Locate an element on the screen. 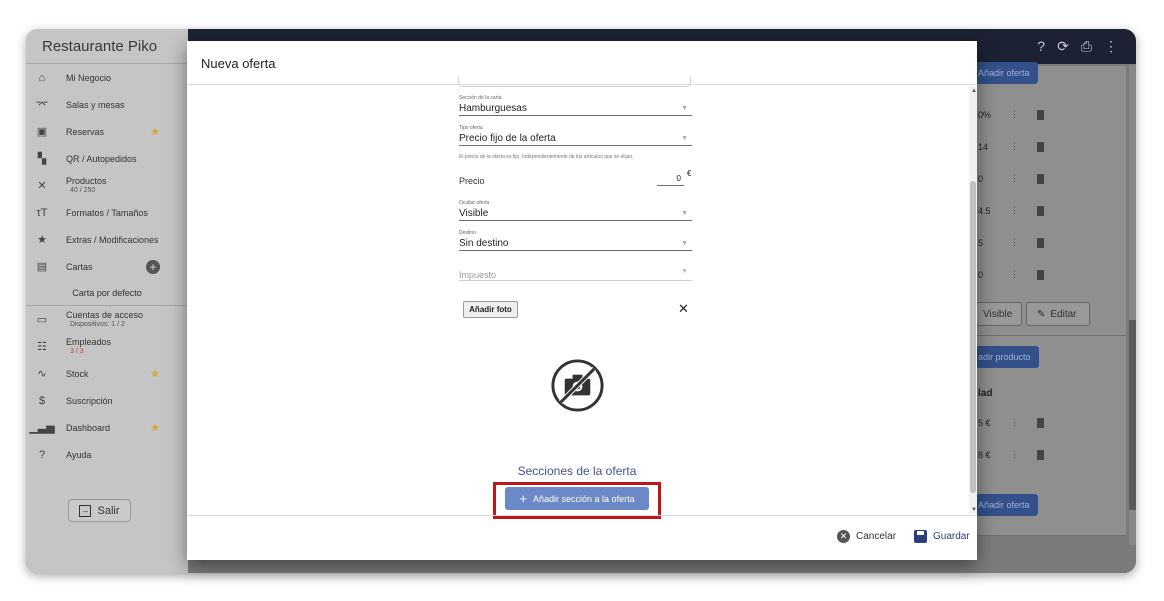 The image size is (1164, 601). sidebar-item-help: ? Ayuda is located at coordinates (107, 454).